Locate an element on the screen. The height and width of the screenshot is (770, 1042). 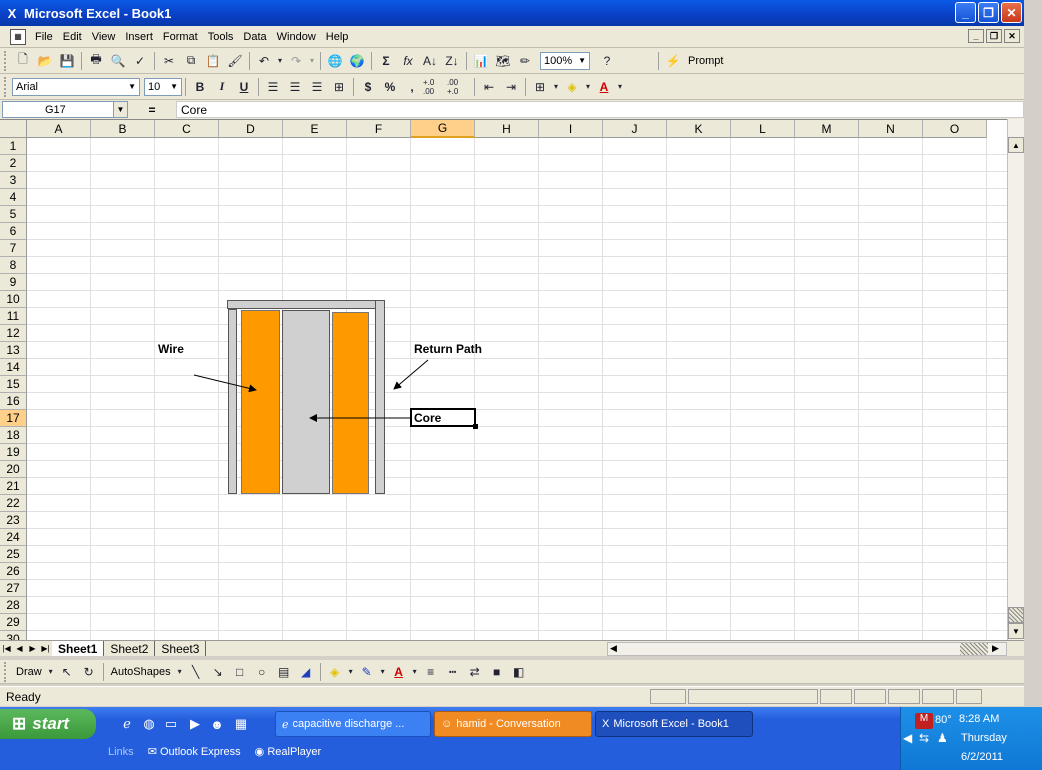
first-sheet-icon: |◀ is located at coordinates (6, 649).